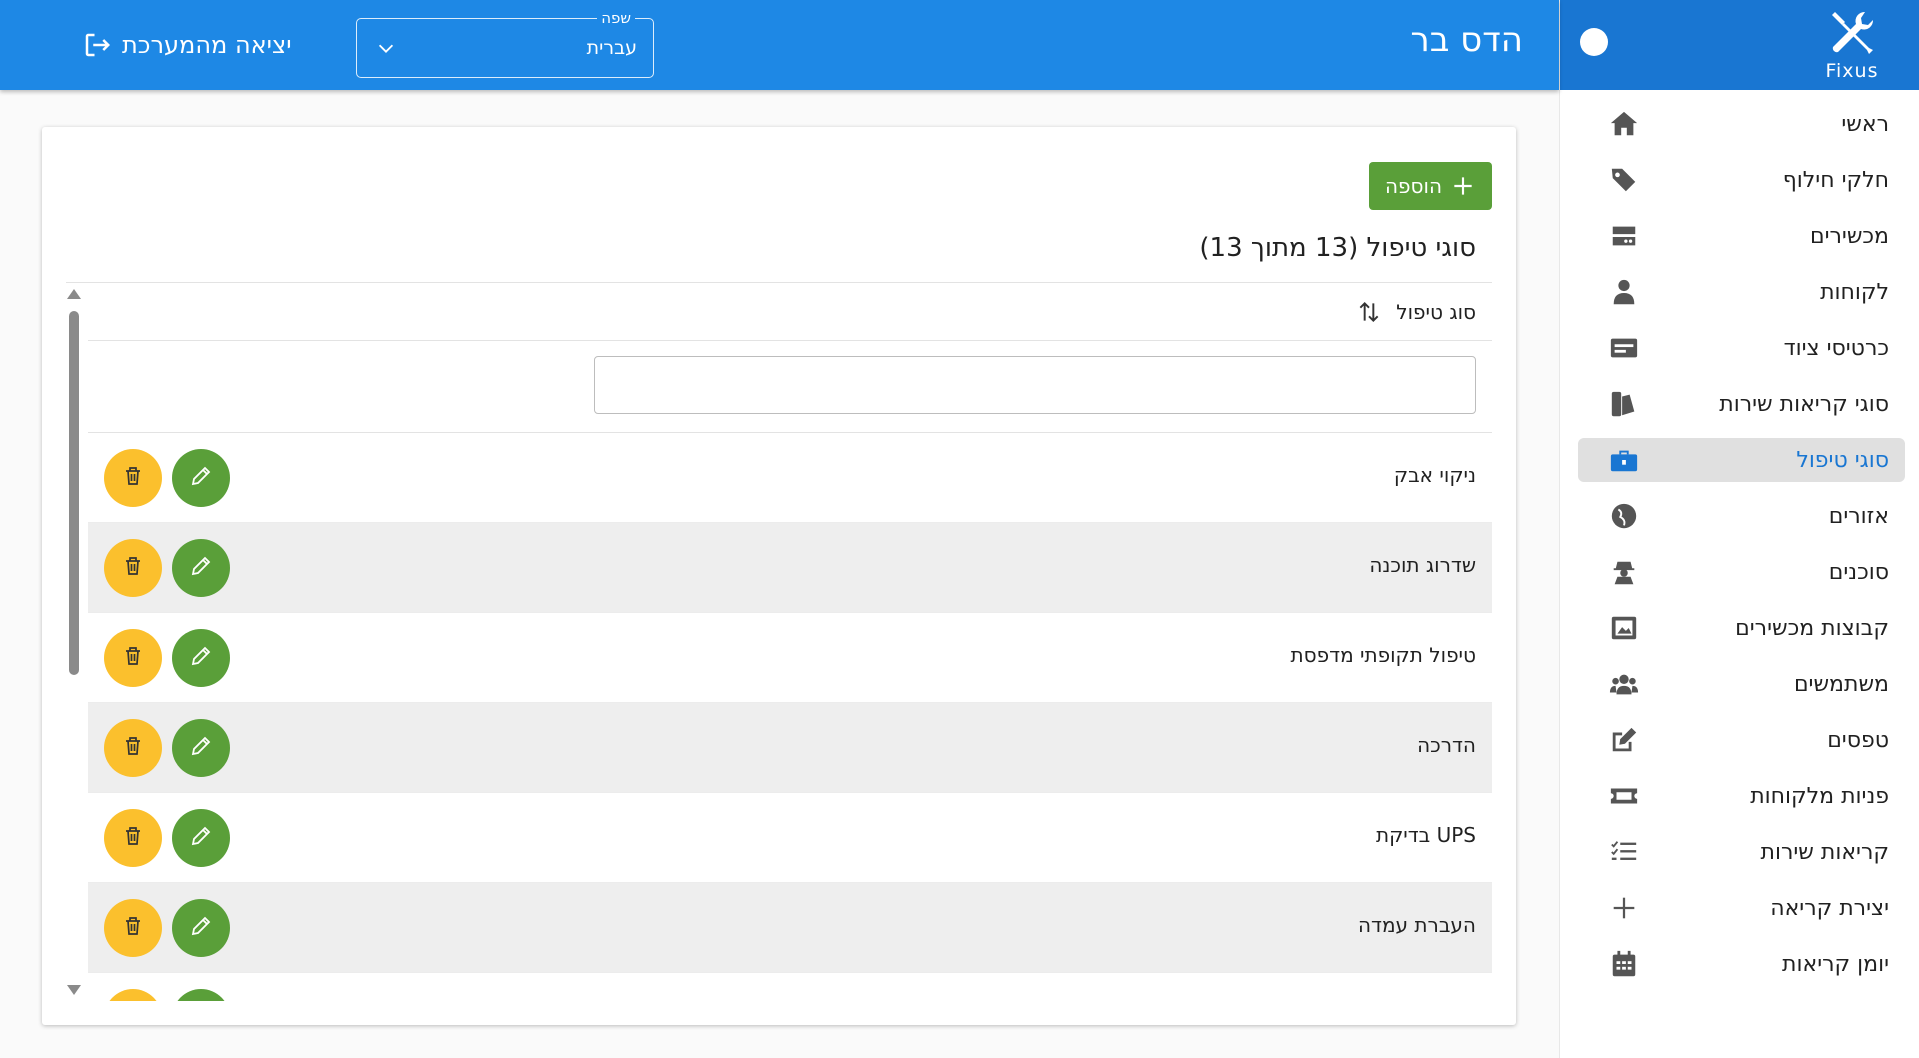  What do you see at coordinates (779, 45) in the screenshot?
I see `top-bar: הדס בר שפה עברית יציאה מהמערכת` at bounding box center [779, 45].